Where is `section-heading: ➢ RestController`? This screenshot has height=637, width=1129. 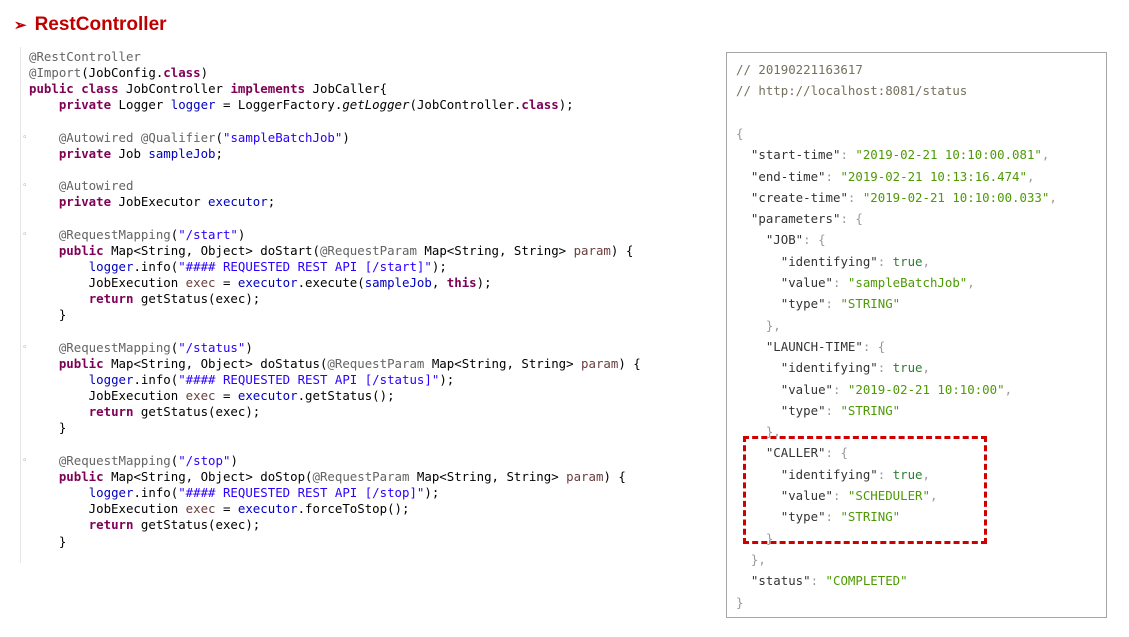 section-heading: ➢ RestController is located at coordinates (90, 25).